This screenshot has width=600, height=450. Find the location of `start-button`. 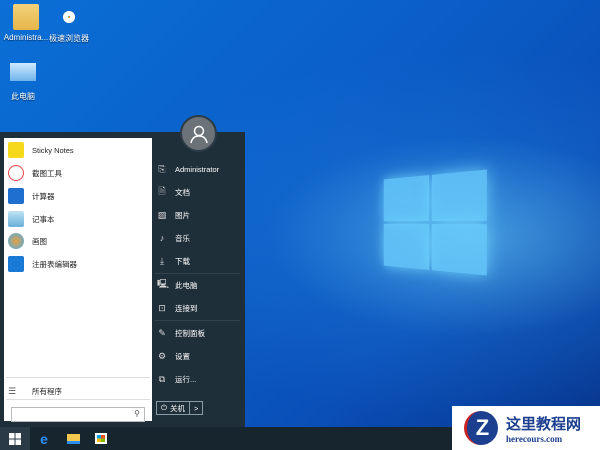

start-button is located at coordinates (15, 438).